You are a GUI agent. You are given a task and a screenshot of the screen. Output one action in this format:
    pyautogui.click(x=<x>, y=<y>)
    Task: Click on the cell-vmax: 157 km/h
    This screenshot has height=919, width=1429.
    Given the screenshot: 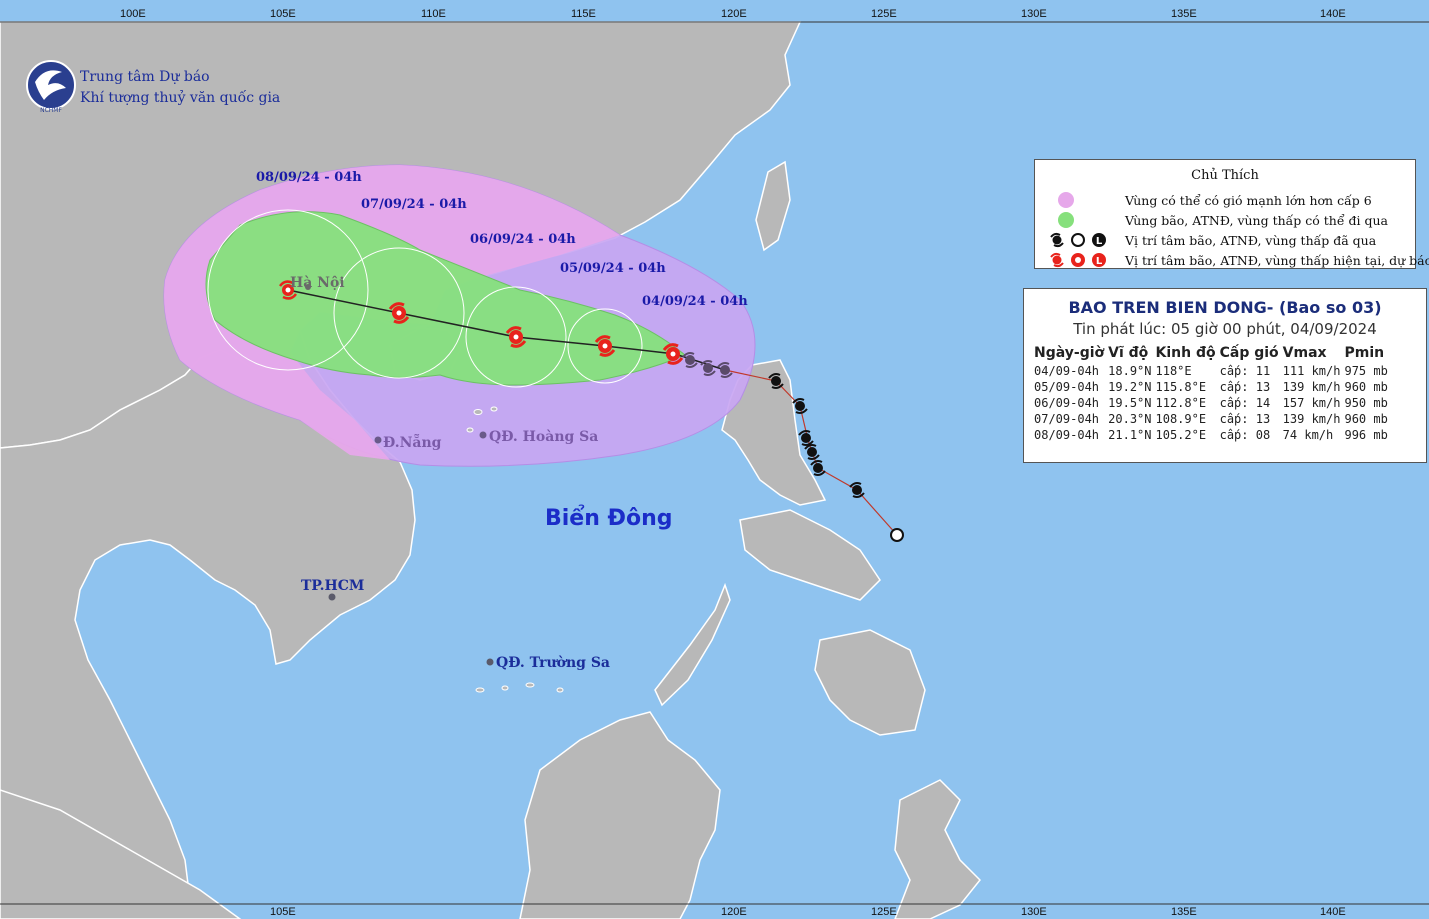 What is the action you would take?
    pyautogui.click(x=1311, y=403)
    